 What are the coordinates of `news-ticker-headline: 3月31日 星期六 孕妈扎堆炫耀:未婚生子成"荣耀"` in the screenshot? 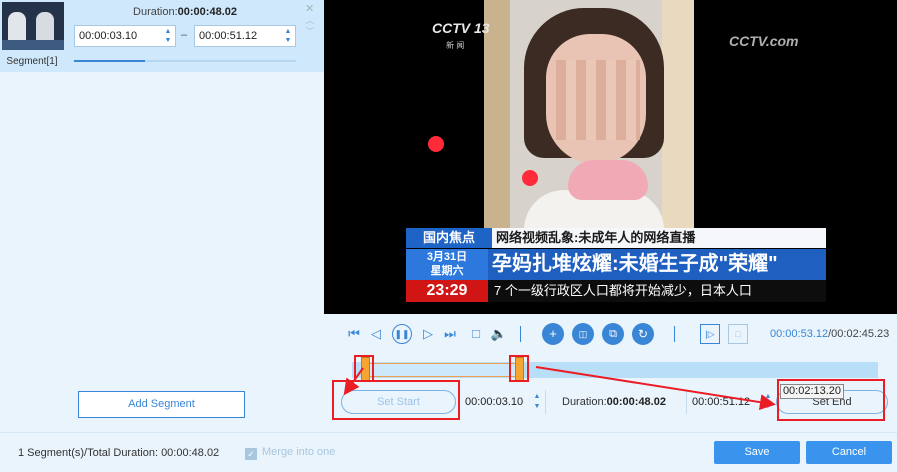 It's located at (616, 264).